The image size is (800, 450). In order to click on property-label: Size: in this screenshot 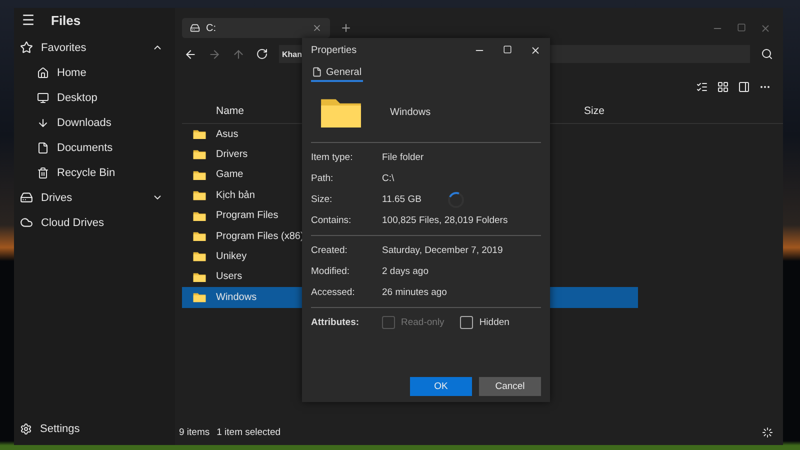, I will do `click(322, 199)`.